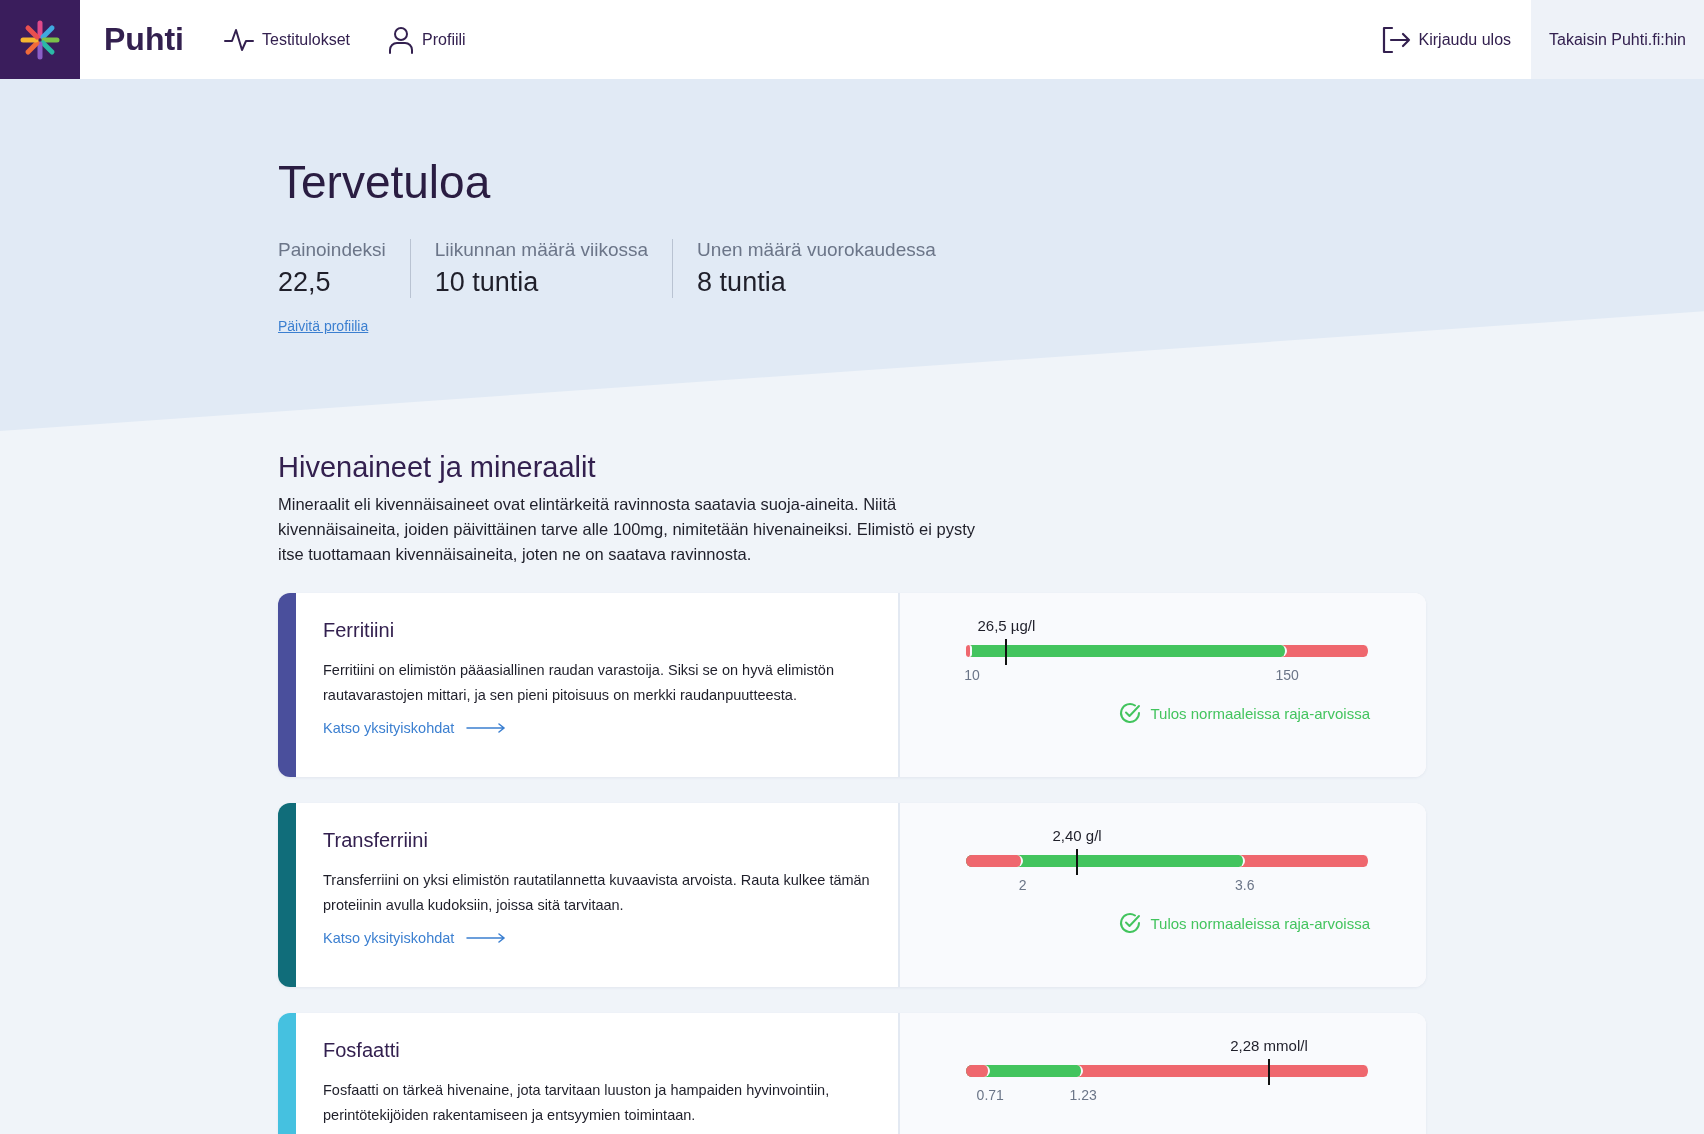  What do you see at coordinates (1245, 885) in the screenshot?
I see `range-label: 3.6` at bounding box center [1245, 885].